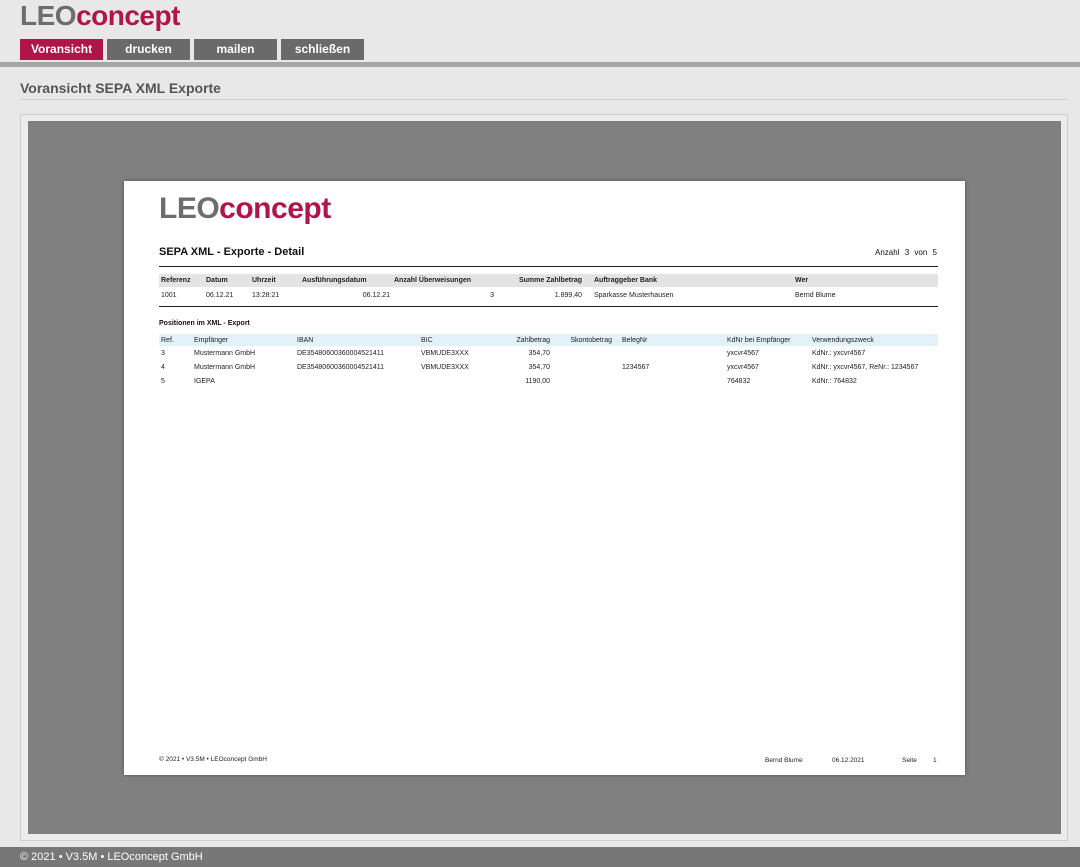 The width and height of the screenshot is (1080, 867). Describe the element at coordinates (767, 340) in the screenshot. I see `column-header: KdNr bei Empfänger` at that location.